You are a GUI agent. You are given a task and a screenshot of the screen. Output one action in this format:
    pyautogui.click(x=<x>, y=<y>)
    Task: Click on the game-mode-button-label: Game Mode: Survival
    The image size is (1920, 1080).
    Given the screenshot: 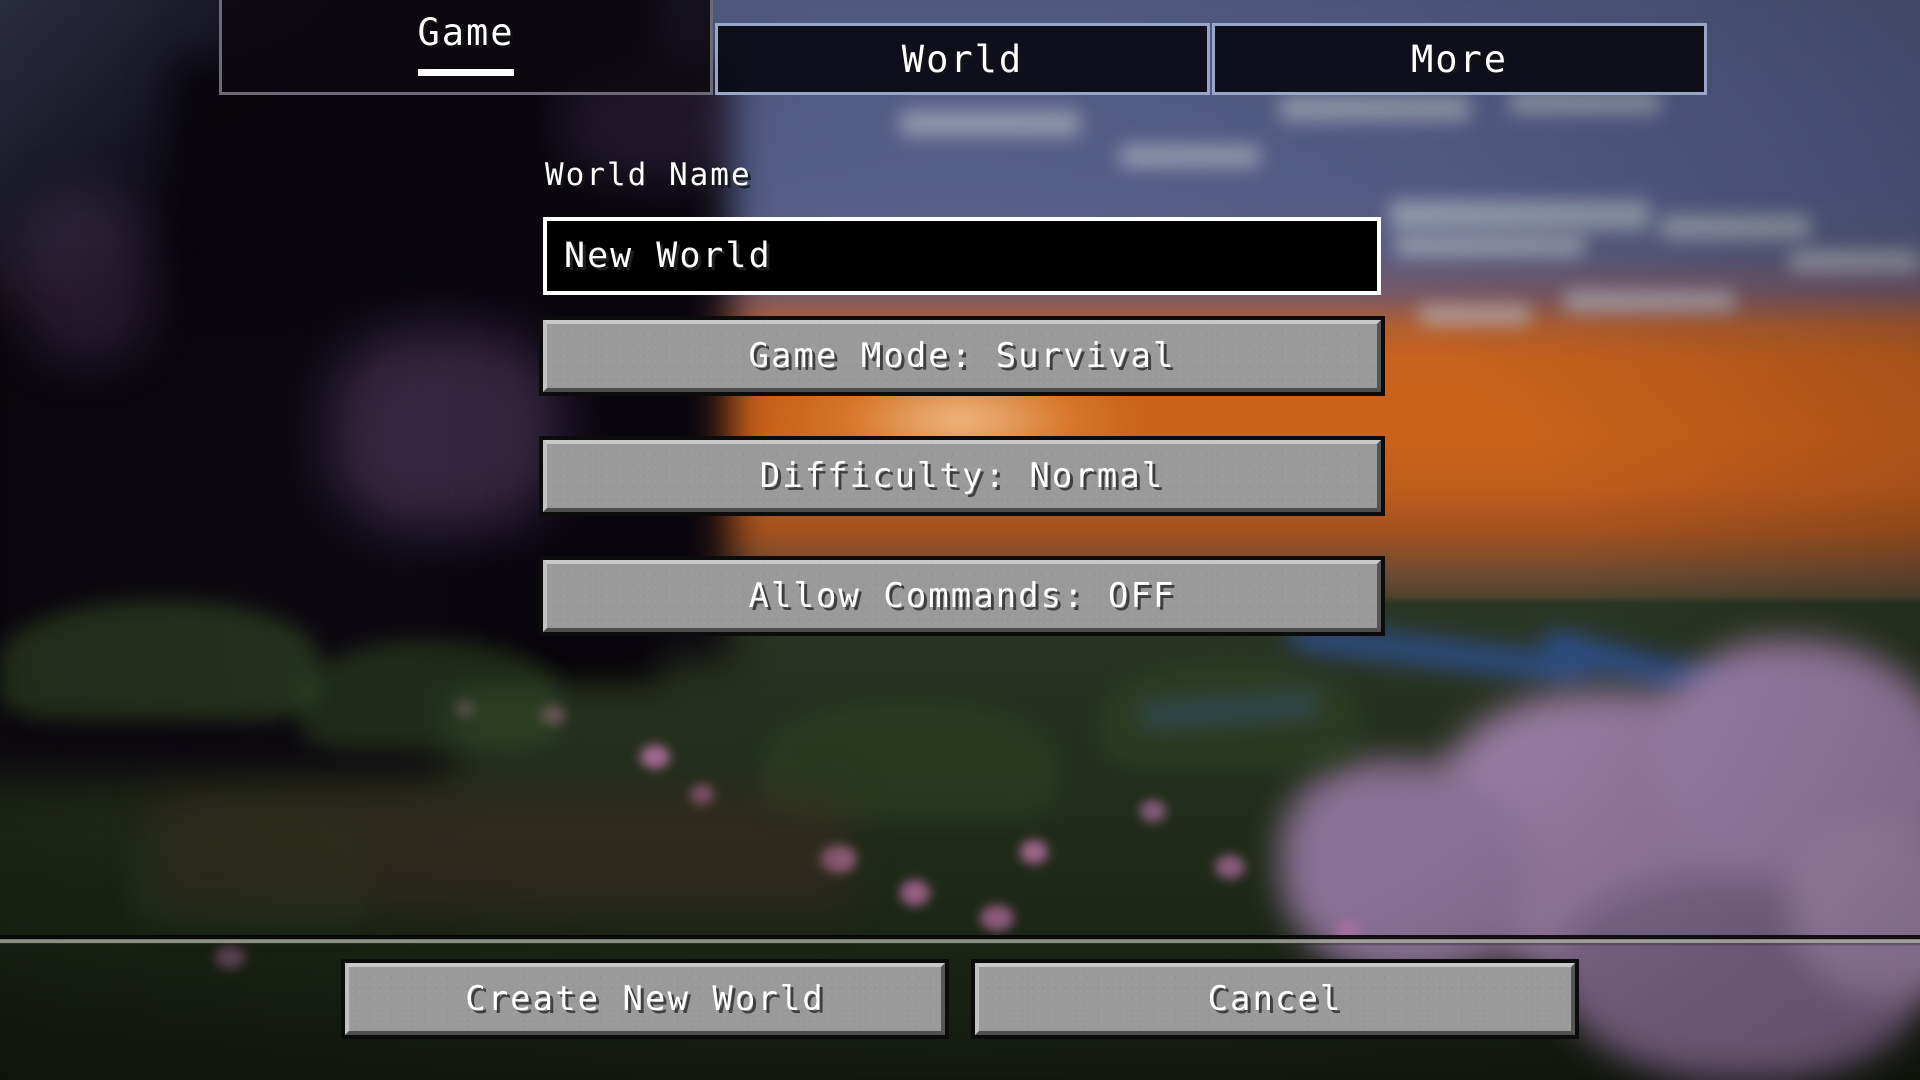 What is the action you would take?
    pyautogui.click(x=962, y=356)
    